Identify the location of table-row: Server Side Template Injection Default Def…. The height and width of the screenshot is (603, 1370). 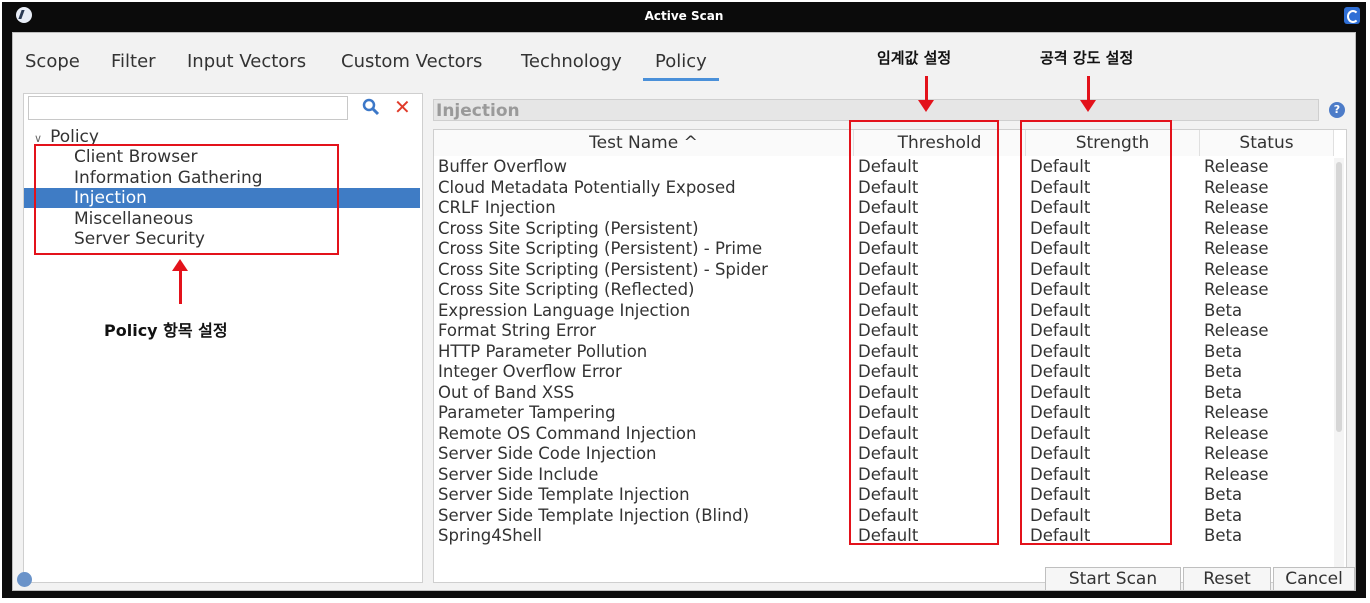
(883, 495).